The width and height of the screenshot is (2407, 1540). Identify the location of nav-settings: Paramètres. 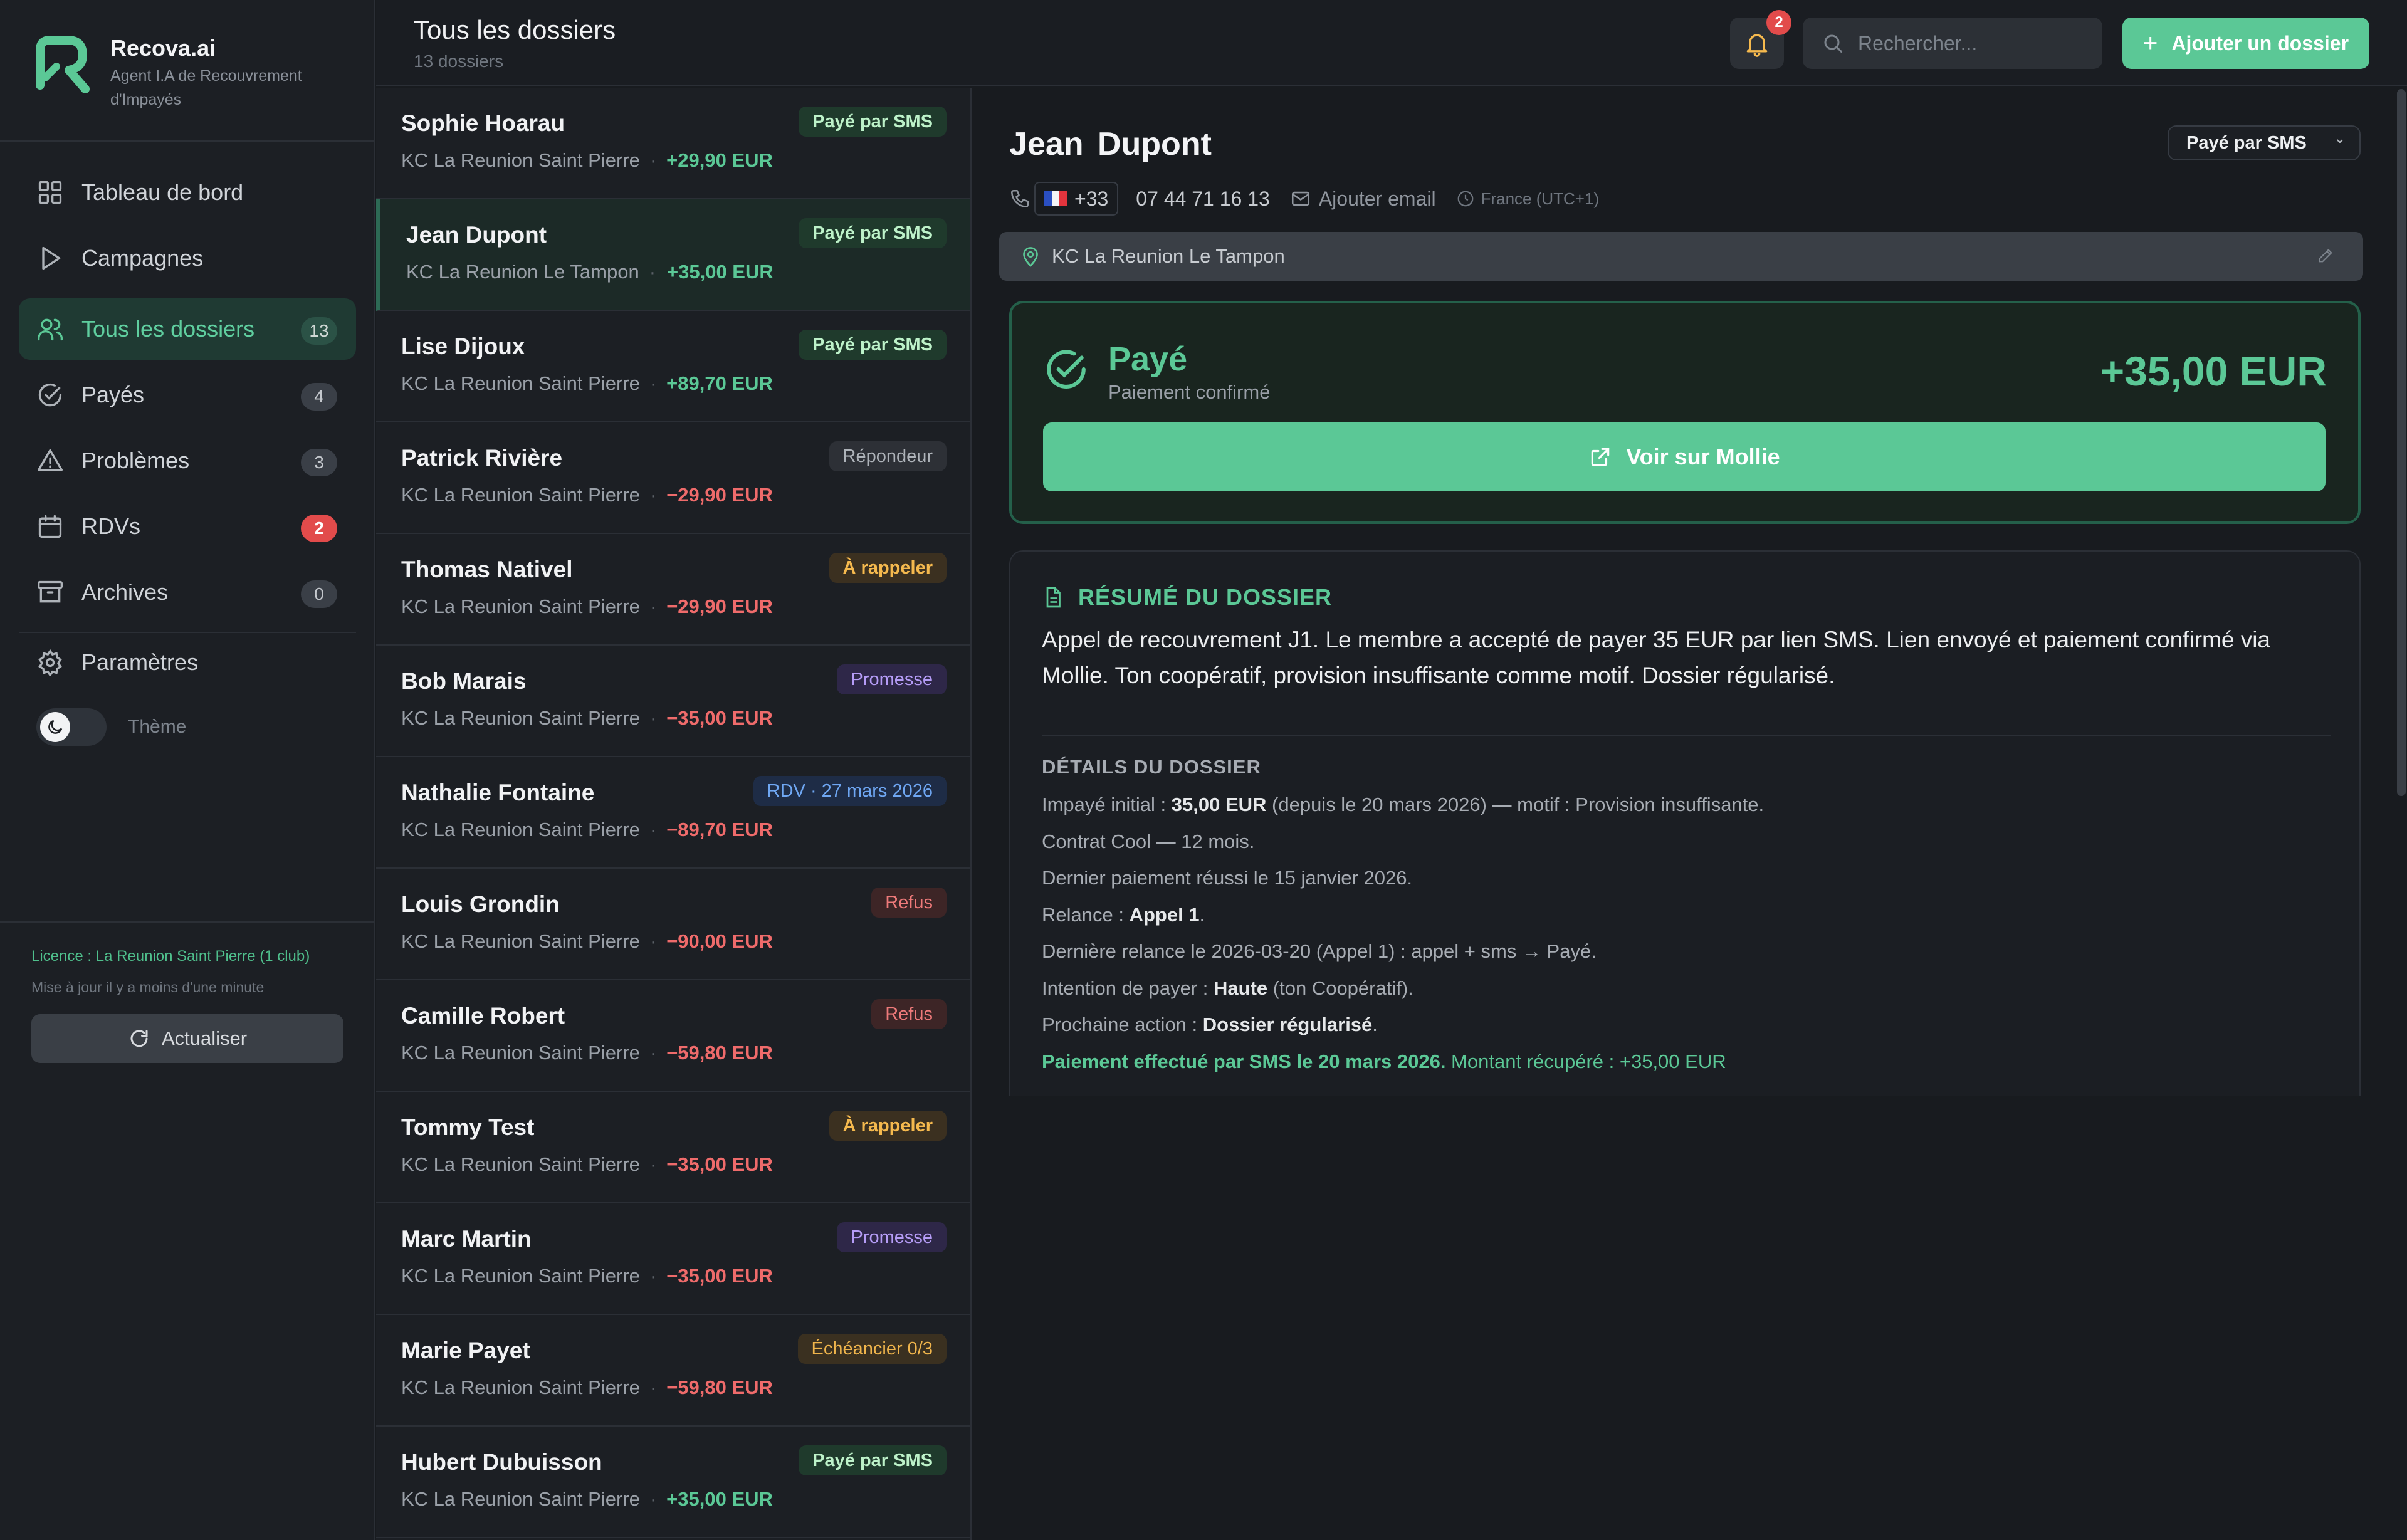
(188, 662).